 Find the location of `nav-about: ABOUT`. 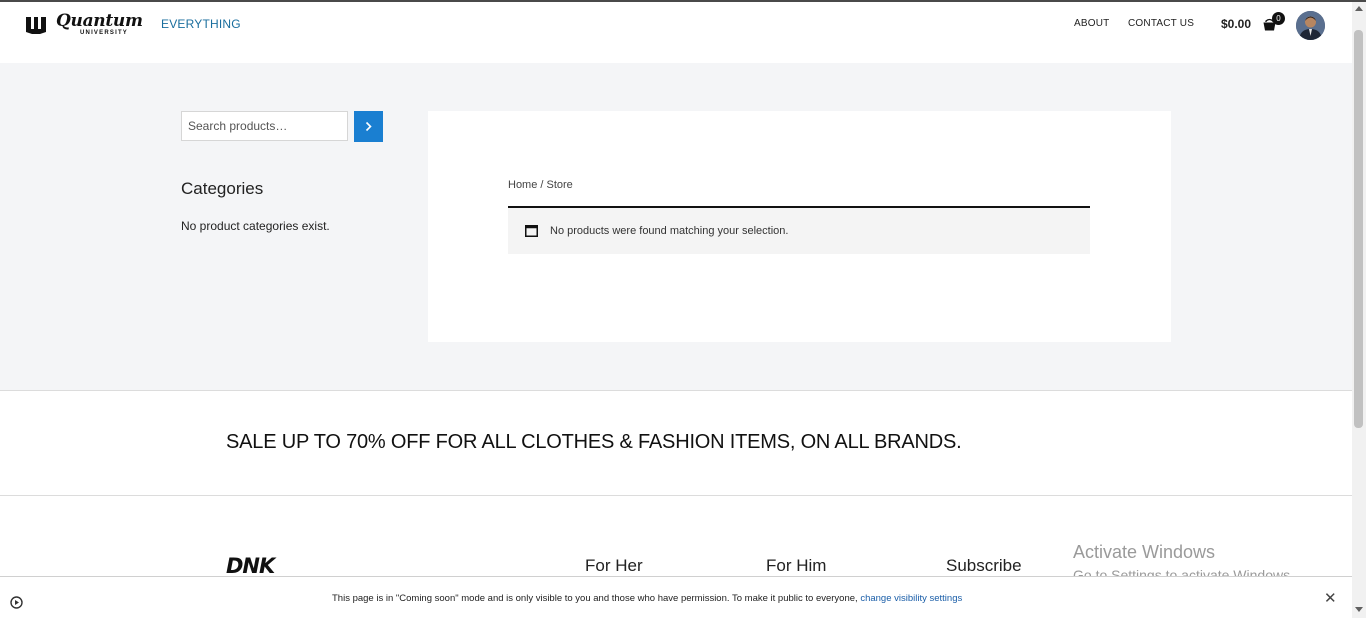

nav-about: ABOUT is located at coordinates (1091, 23).